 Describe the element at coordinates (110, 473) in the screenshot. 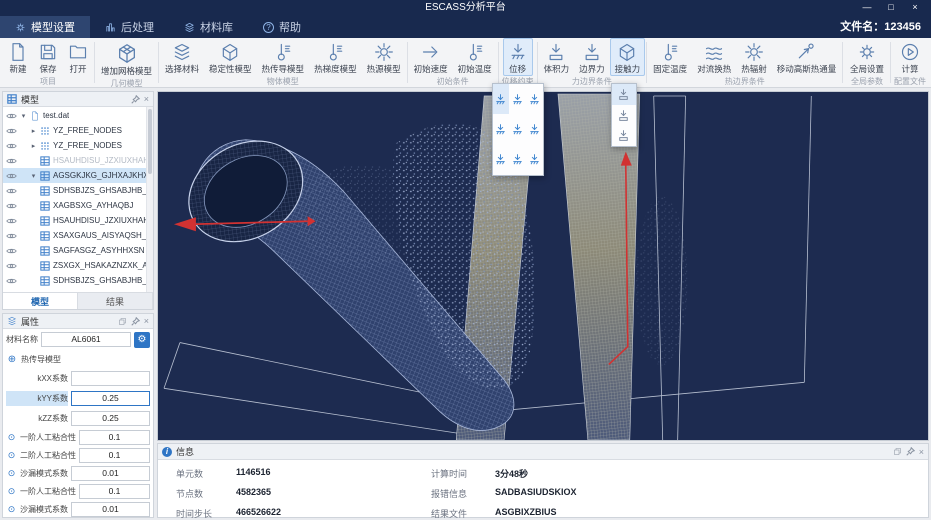

I see `hourglass-field: 0.01` at that location.